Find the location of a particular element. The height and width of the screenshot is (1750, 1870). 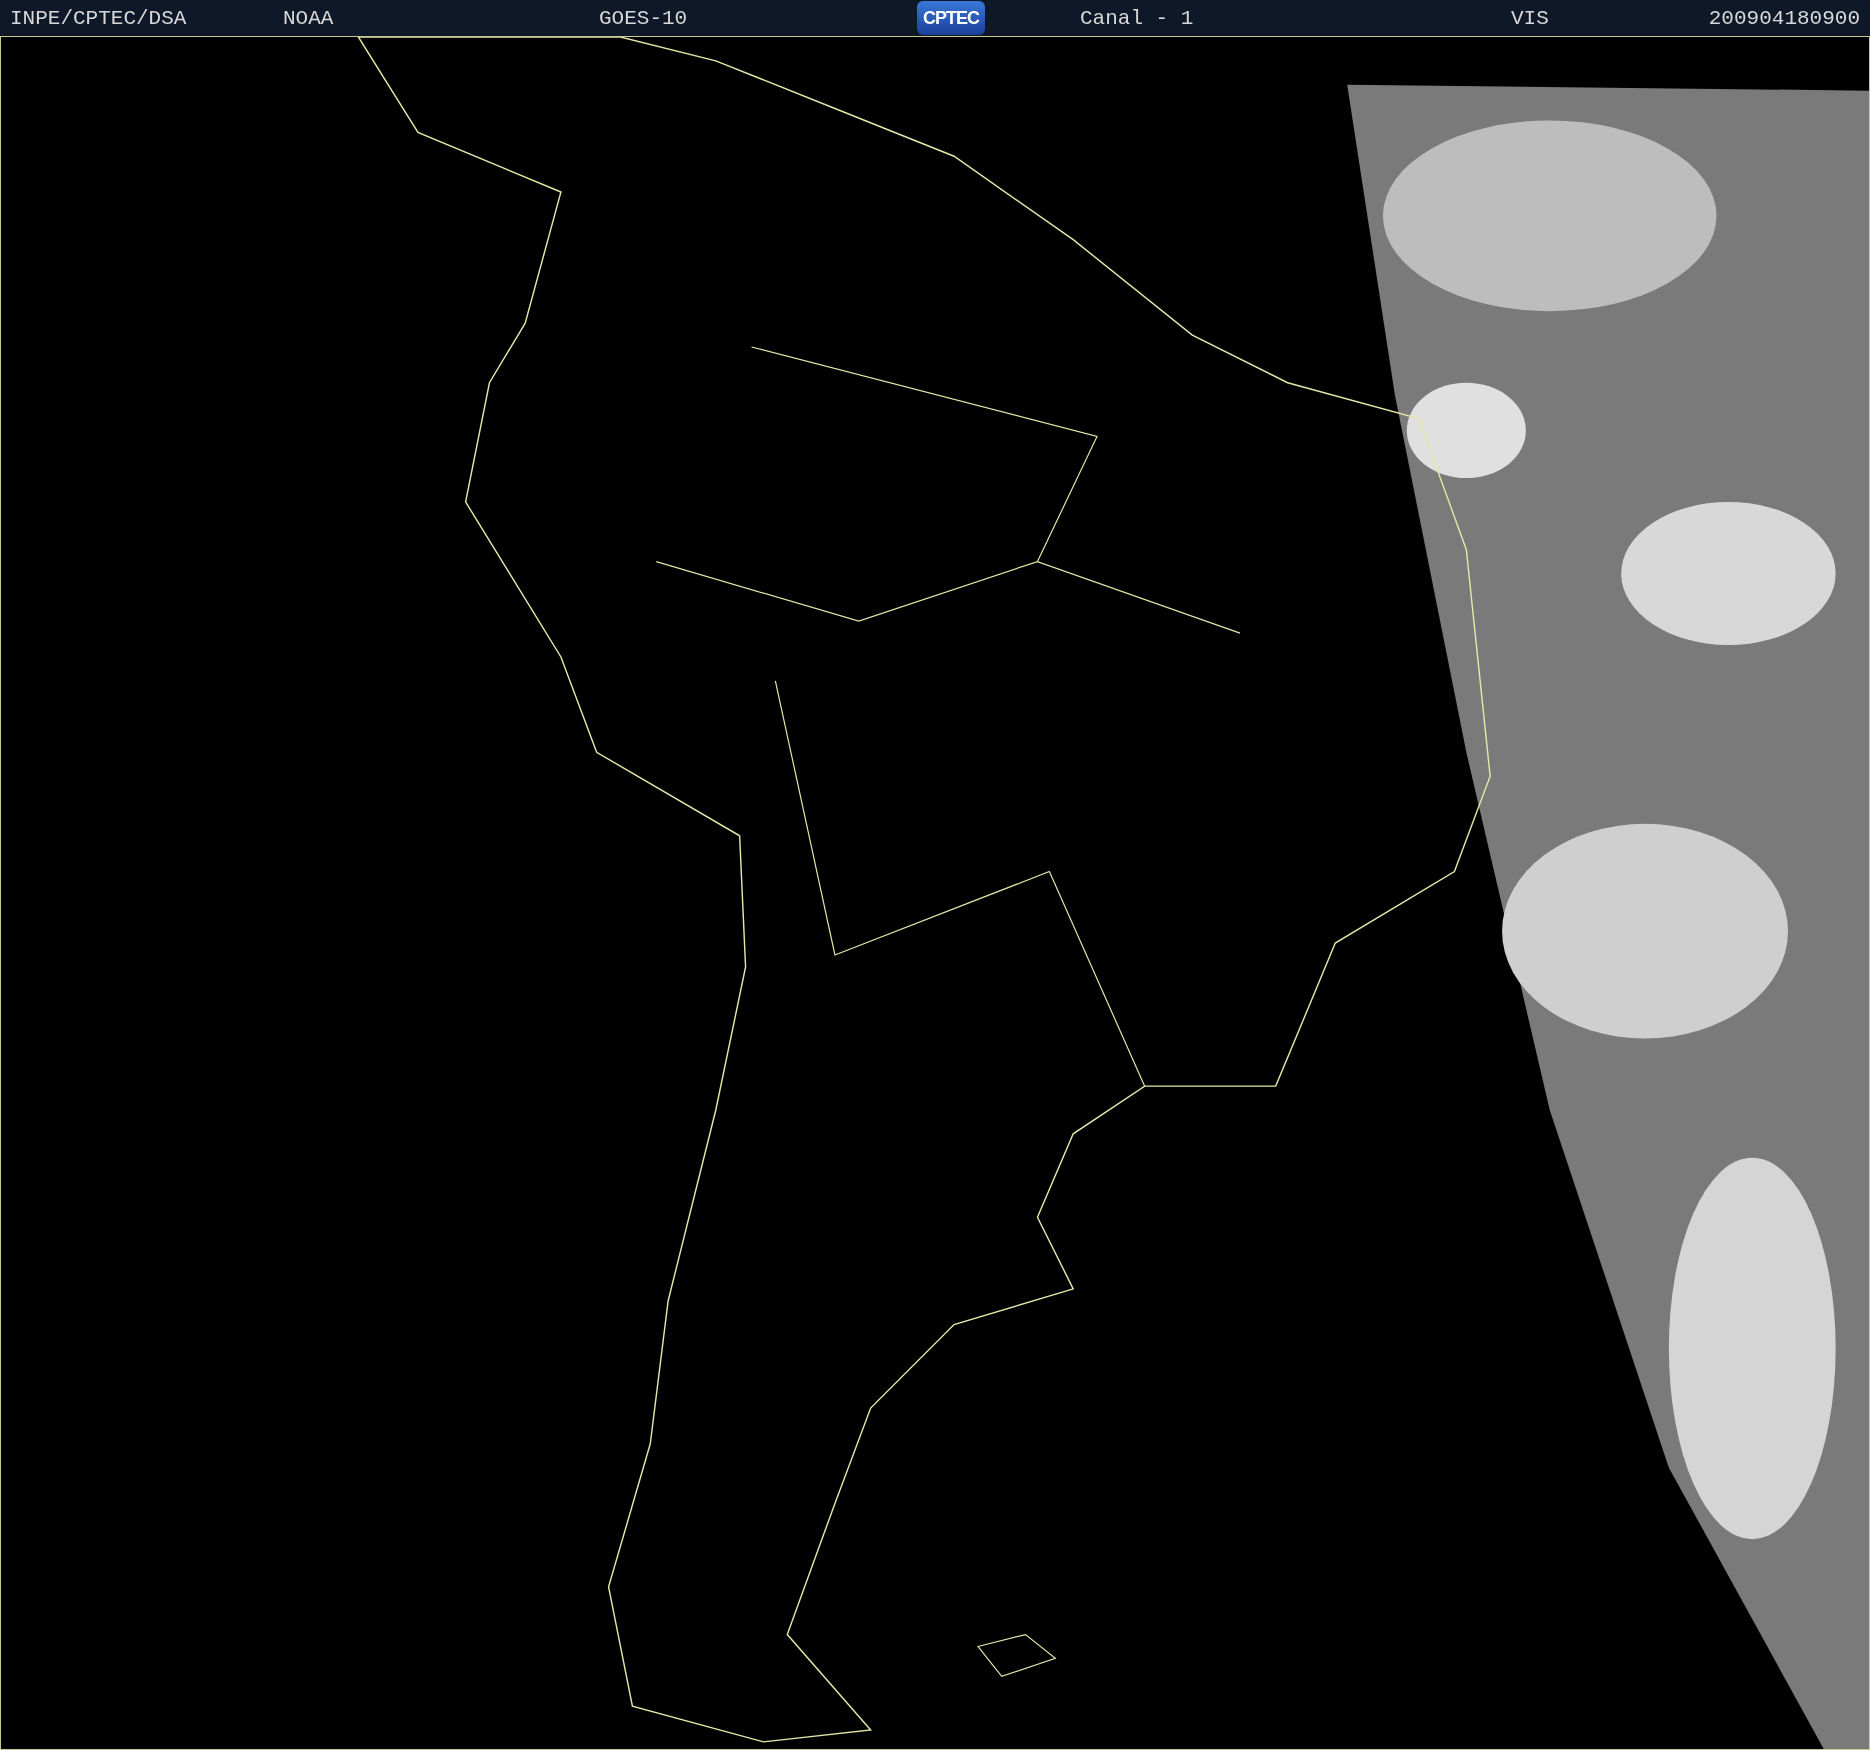

header-label: 200904180900 is located at coordinates (1784, 18).